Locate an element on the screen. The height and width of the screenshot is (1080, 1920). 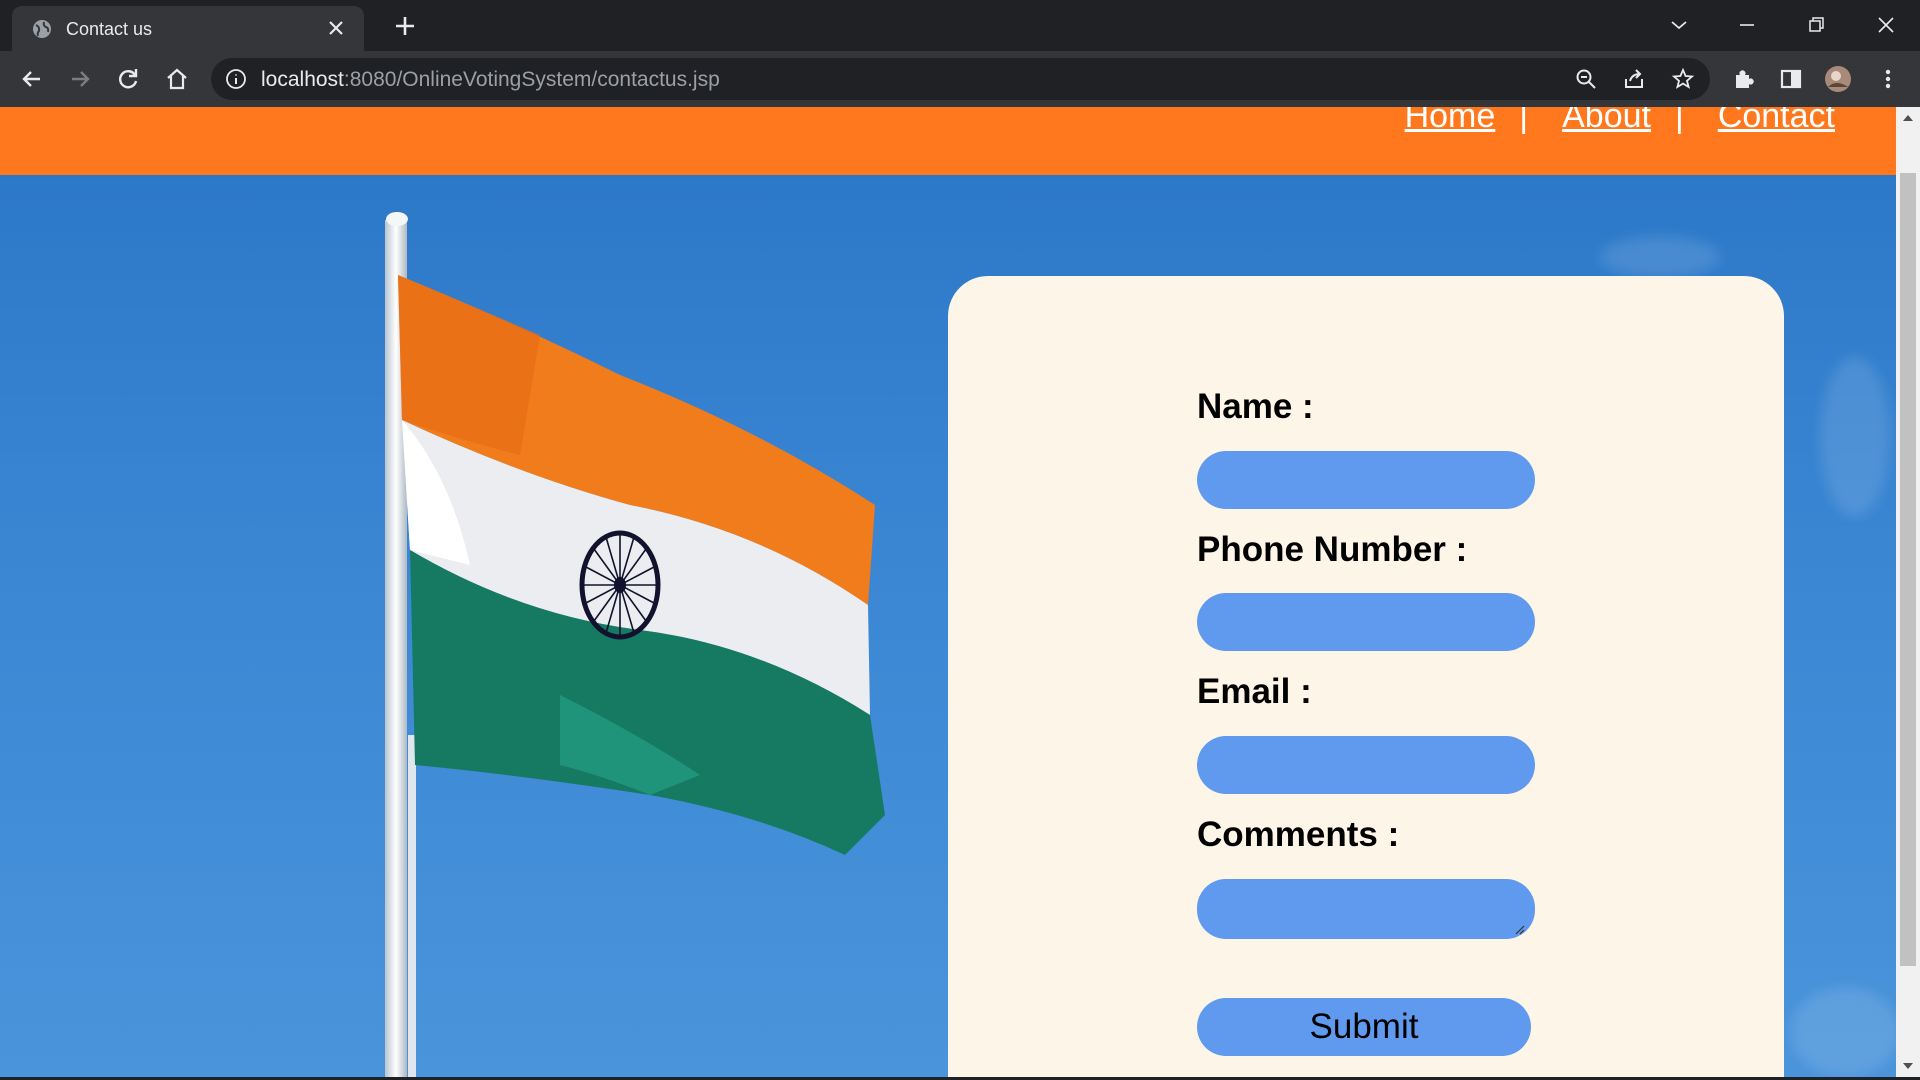
profile-avatar-icon is located at coordinates (1838, 79).